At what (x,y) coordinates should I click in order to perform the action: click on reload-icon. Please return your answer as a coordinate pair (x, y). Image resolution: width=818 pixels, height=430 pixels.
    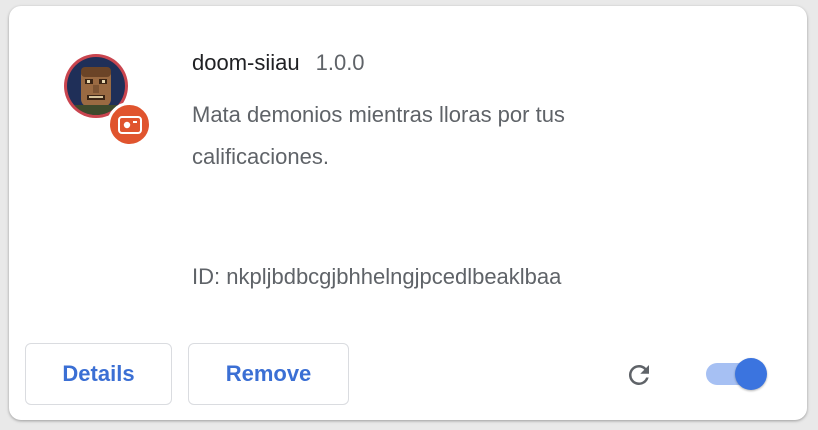
    Looking at the image, I should click on (639, 375).